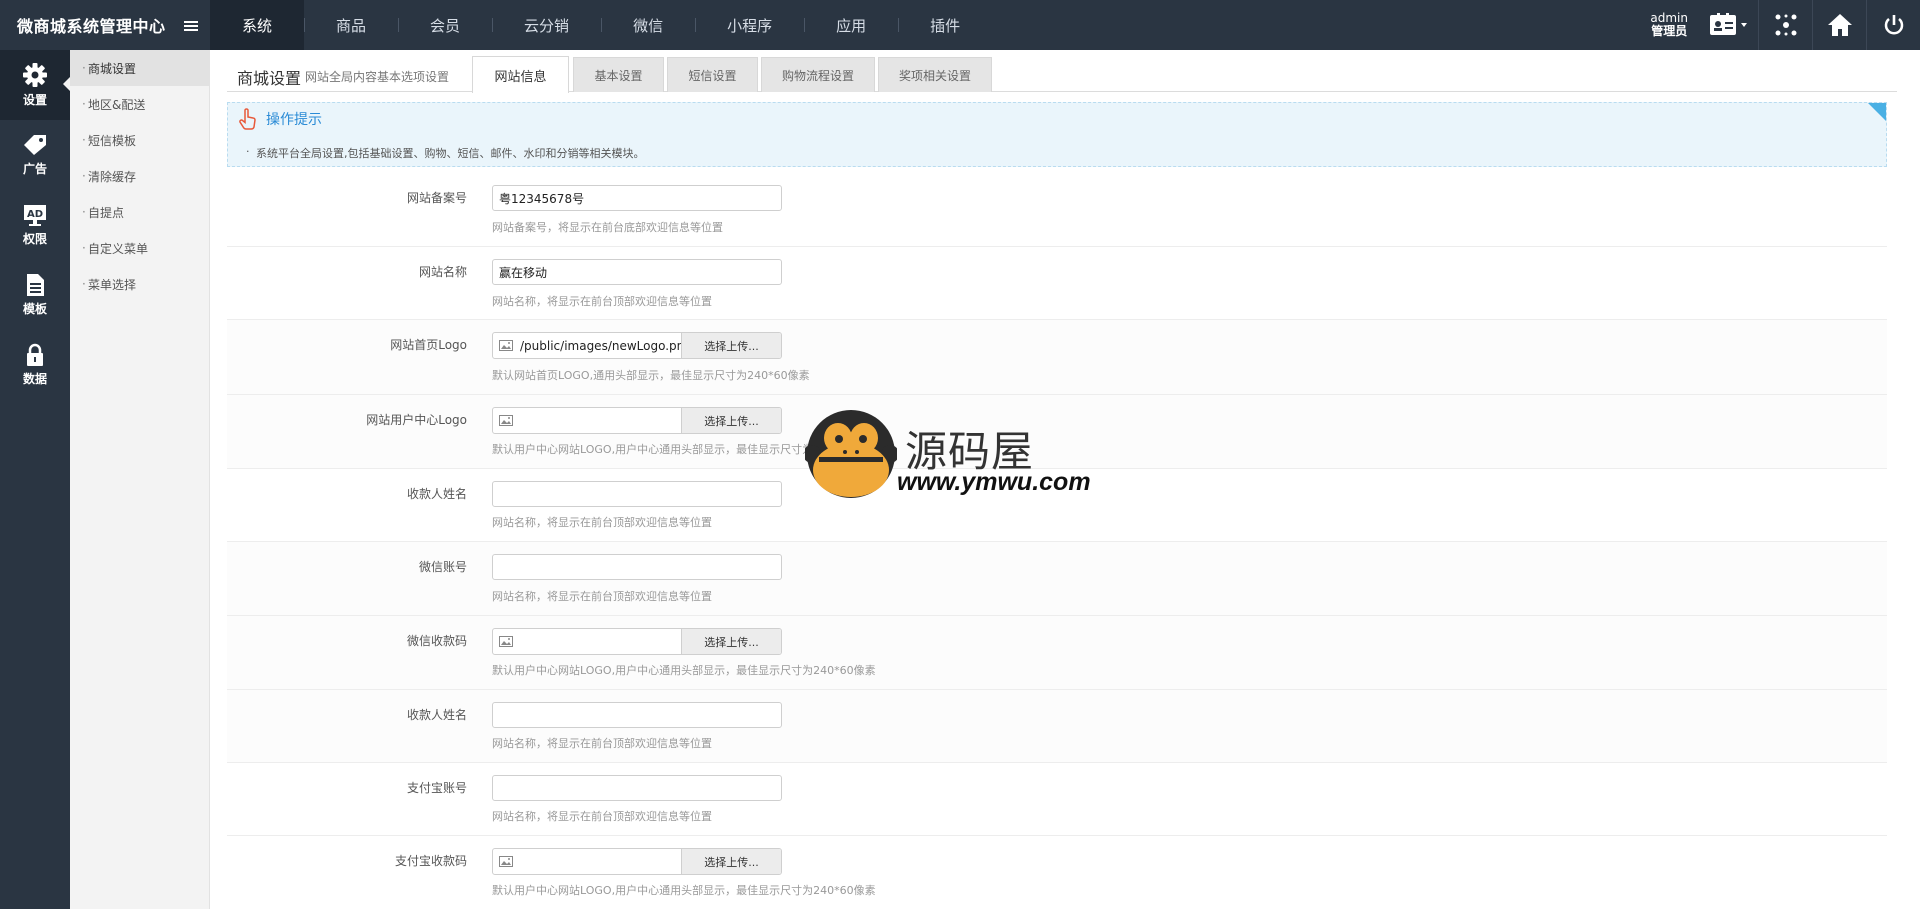 This screenshot has width=1920, height=909. I want to click on leftbar-label: 模板, so click(34, 309).